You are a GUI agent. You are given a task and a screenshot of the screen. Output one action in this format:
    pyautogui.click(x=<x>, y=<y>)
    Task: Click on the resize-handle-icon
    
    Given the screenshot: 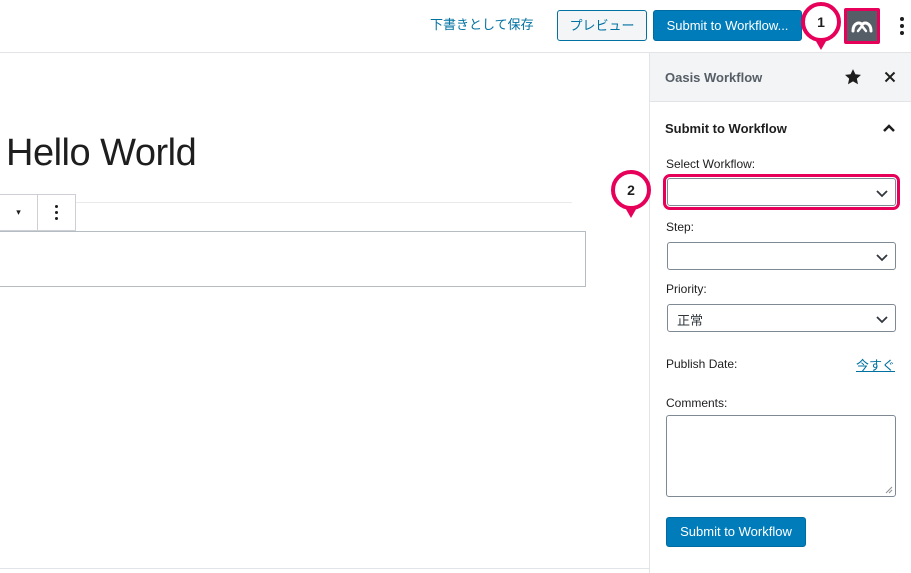 What is the action you would take?
    pyautogui.click(x=889, y=490)
    